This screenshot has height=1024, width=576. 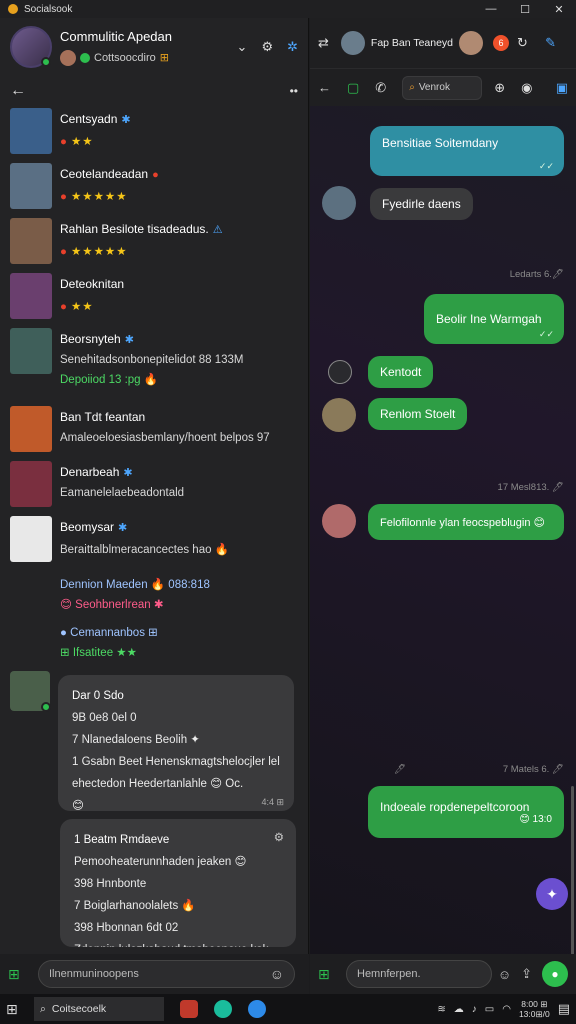 I want to click on message-bubble-outgoing: Indoeale ropdenepeltcoroon 😊 13:0, so click(x=466, y=812).